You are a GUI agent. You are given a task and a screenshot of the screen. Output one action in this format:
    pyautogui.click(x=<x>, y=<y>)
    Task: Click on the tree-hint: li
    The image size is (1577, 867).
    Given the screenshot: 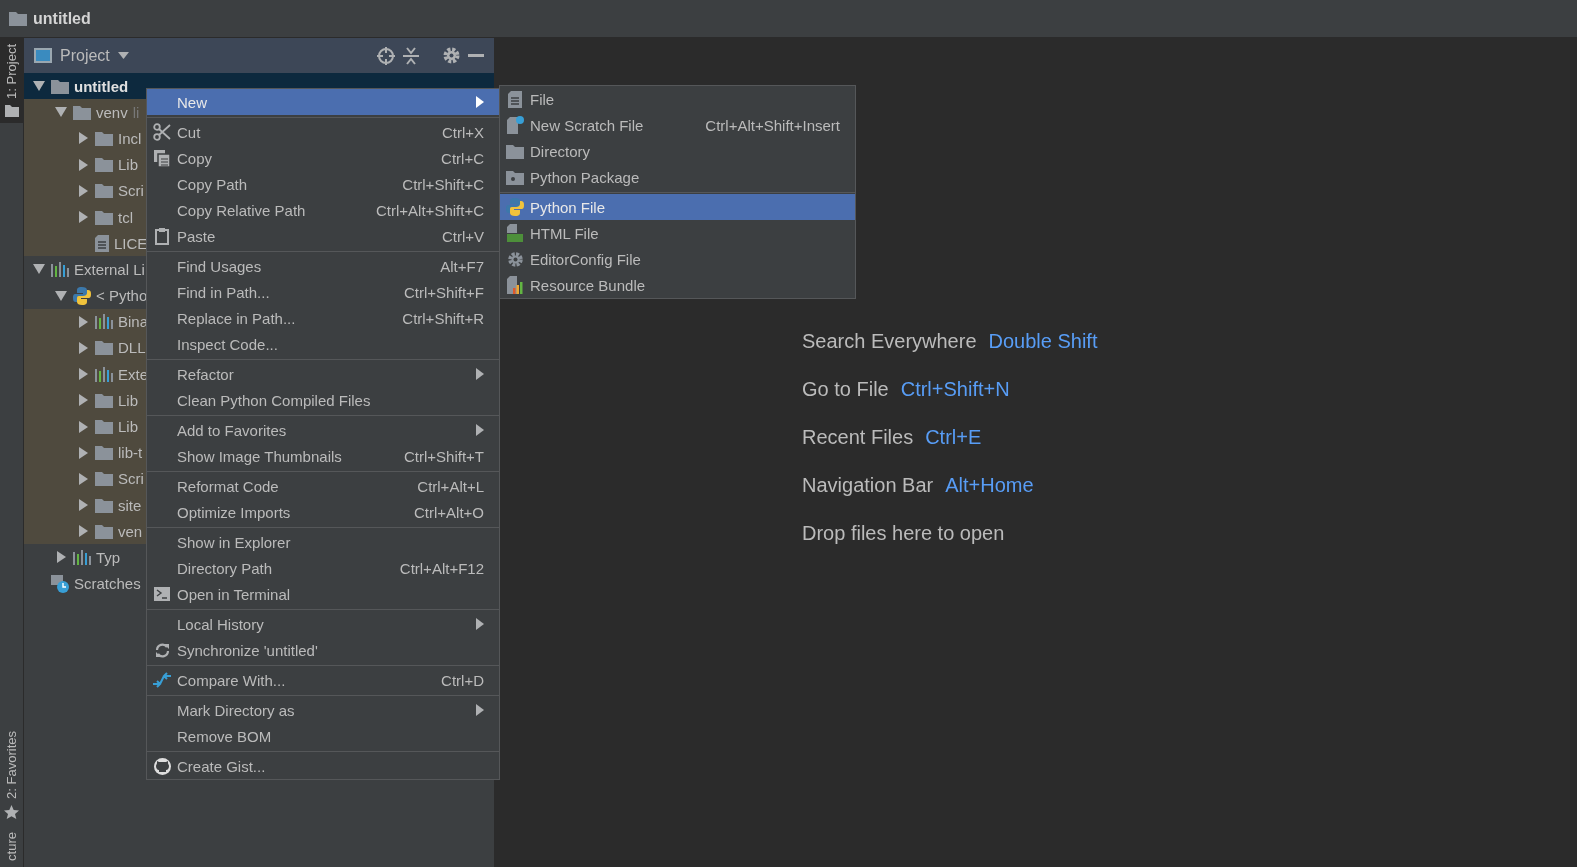 What is the action you would take?
    pyautogui.click(x=136, y=112)
    